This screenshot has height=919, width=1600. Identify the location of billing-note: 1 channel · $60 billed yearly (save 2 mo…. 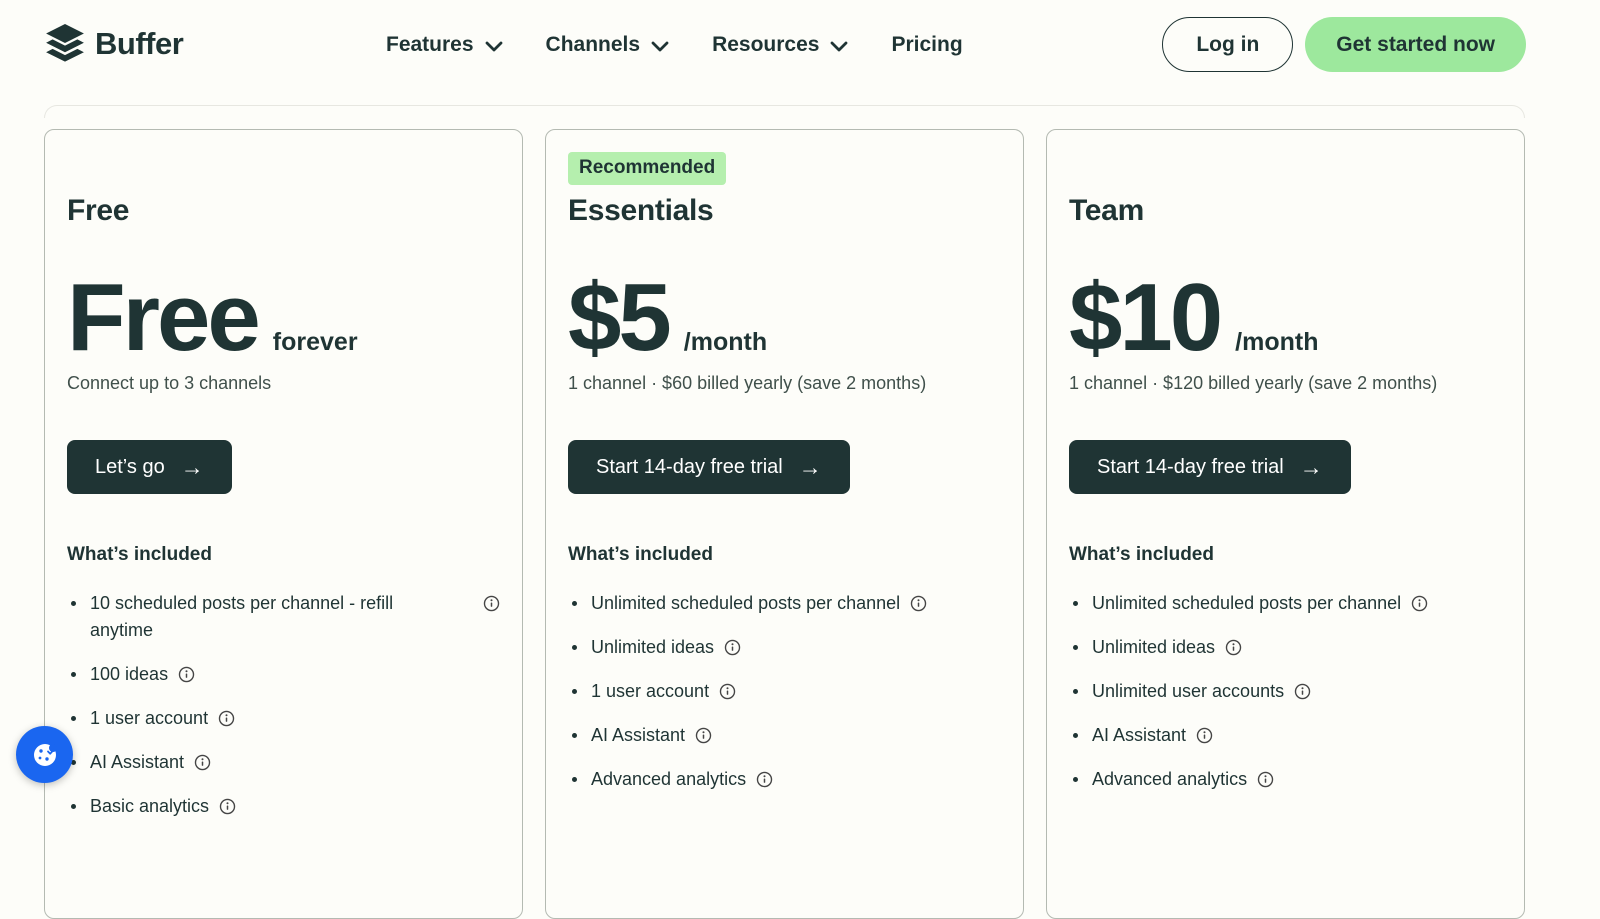
(747, 383).